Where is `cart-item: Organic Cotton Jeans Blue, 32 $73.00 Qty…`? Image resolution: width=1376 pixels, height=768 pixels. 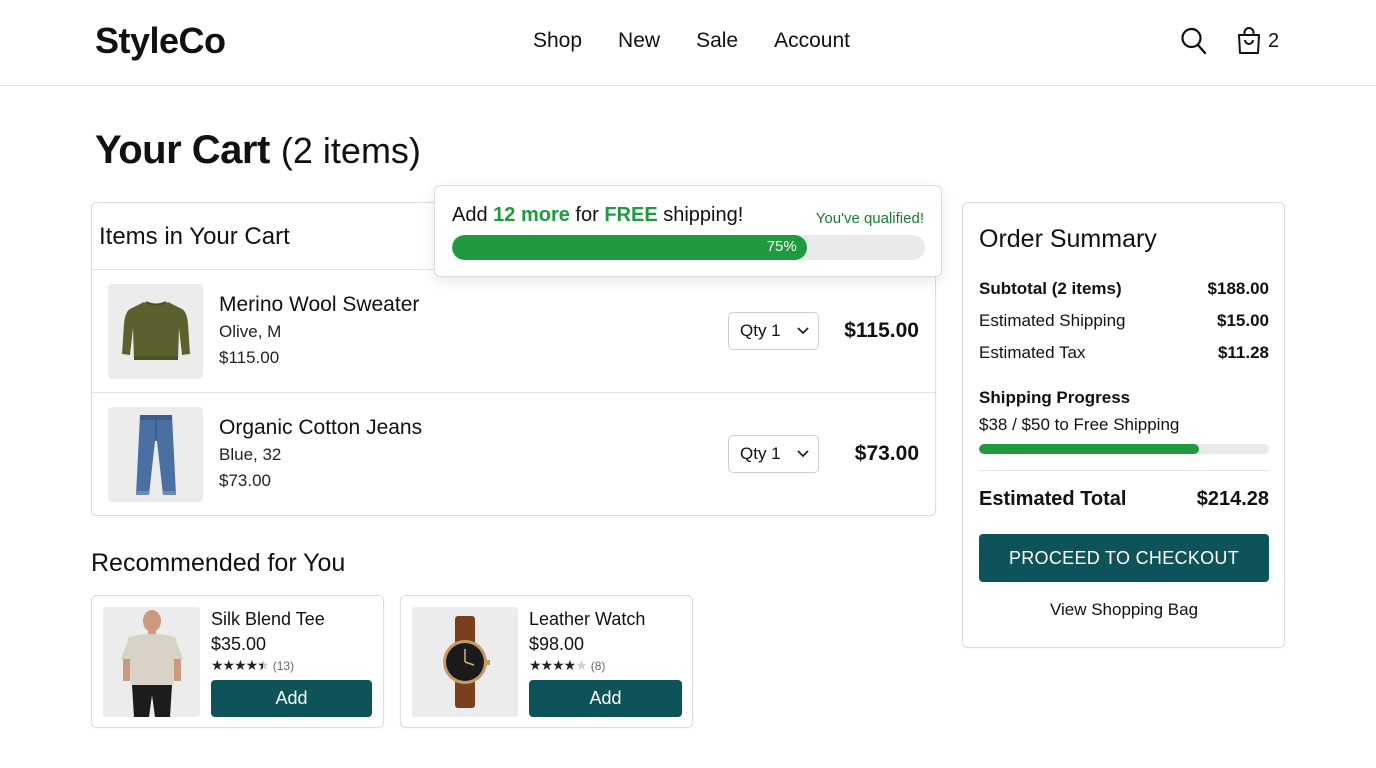
cart-item: Organic Cotton Jeans Blue, 32 $73.00 Qty… is located at coordinates (513, 454).